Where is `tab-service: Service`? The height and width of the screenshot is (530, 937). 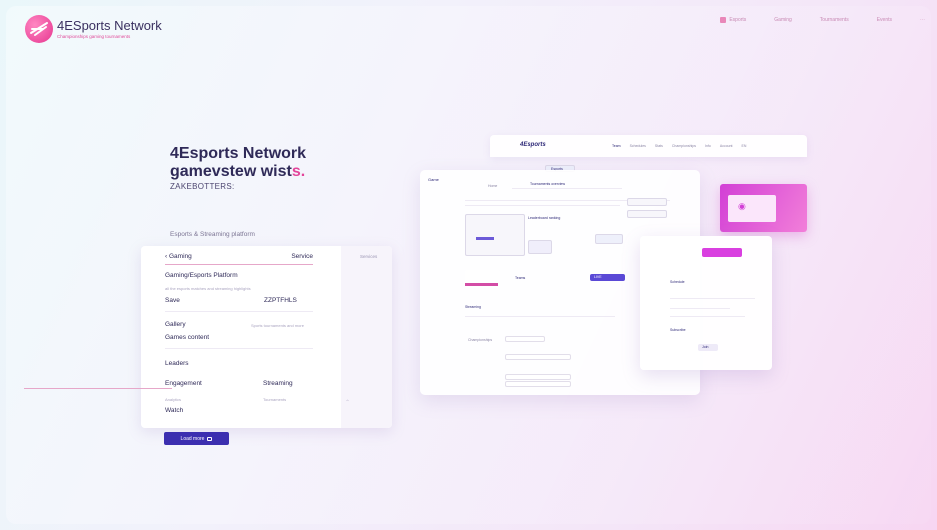
tab-service: Service is located at coordinates (302, 256).